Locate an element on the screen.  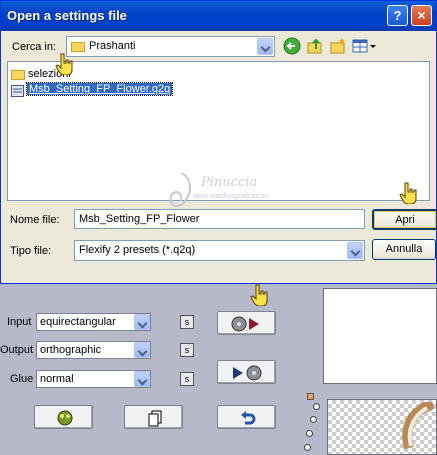
copy-button is located at coordinates (153, 417).